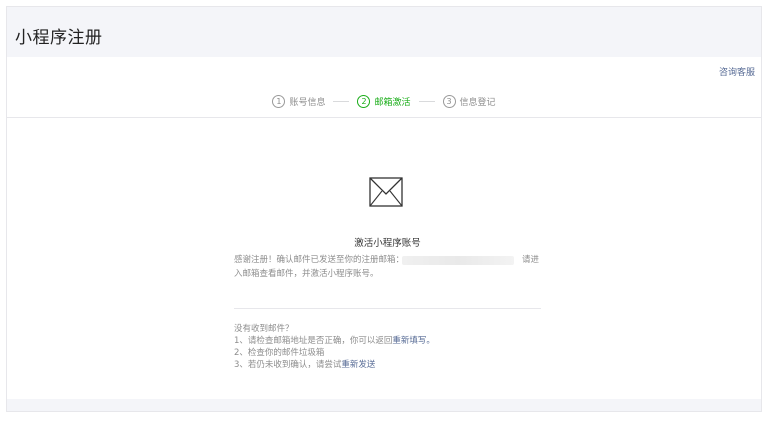 The width and height of the screenshot is (773, 426). I want to click on step-number: 3, so click(449, 101).